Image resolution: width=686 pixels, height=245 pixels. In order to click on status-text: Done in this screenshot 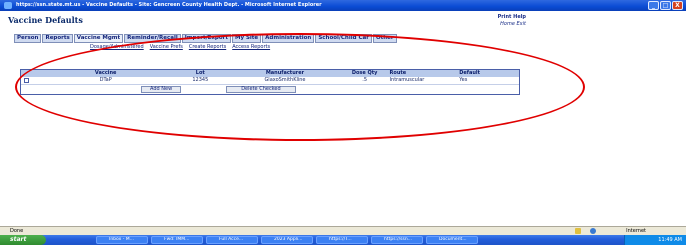, I will do `click(17, 231)`.